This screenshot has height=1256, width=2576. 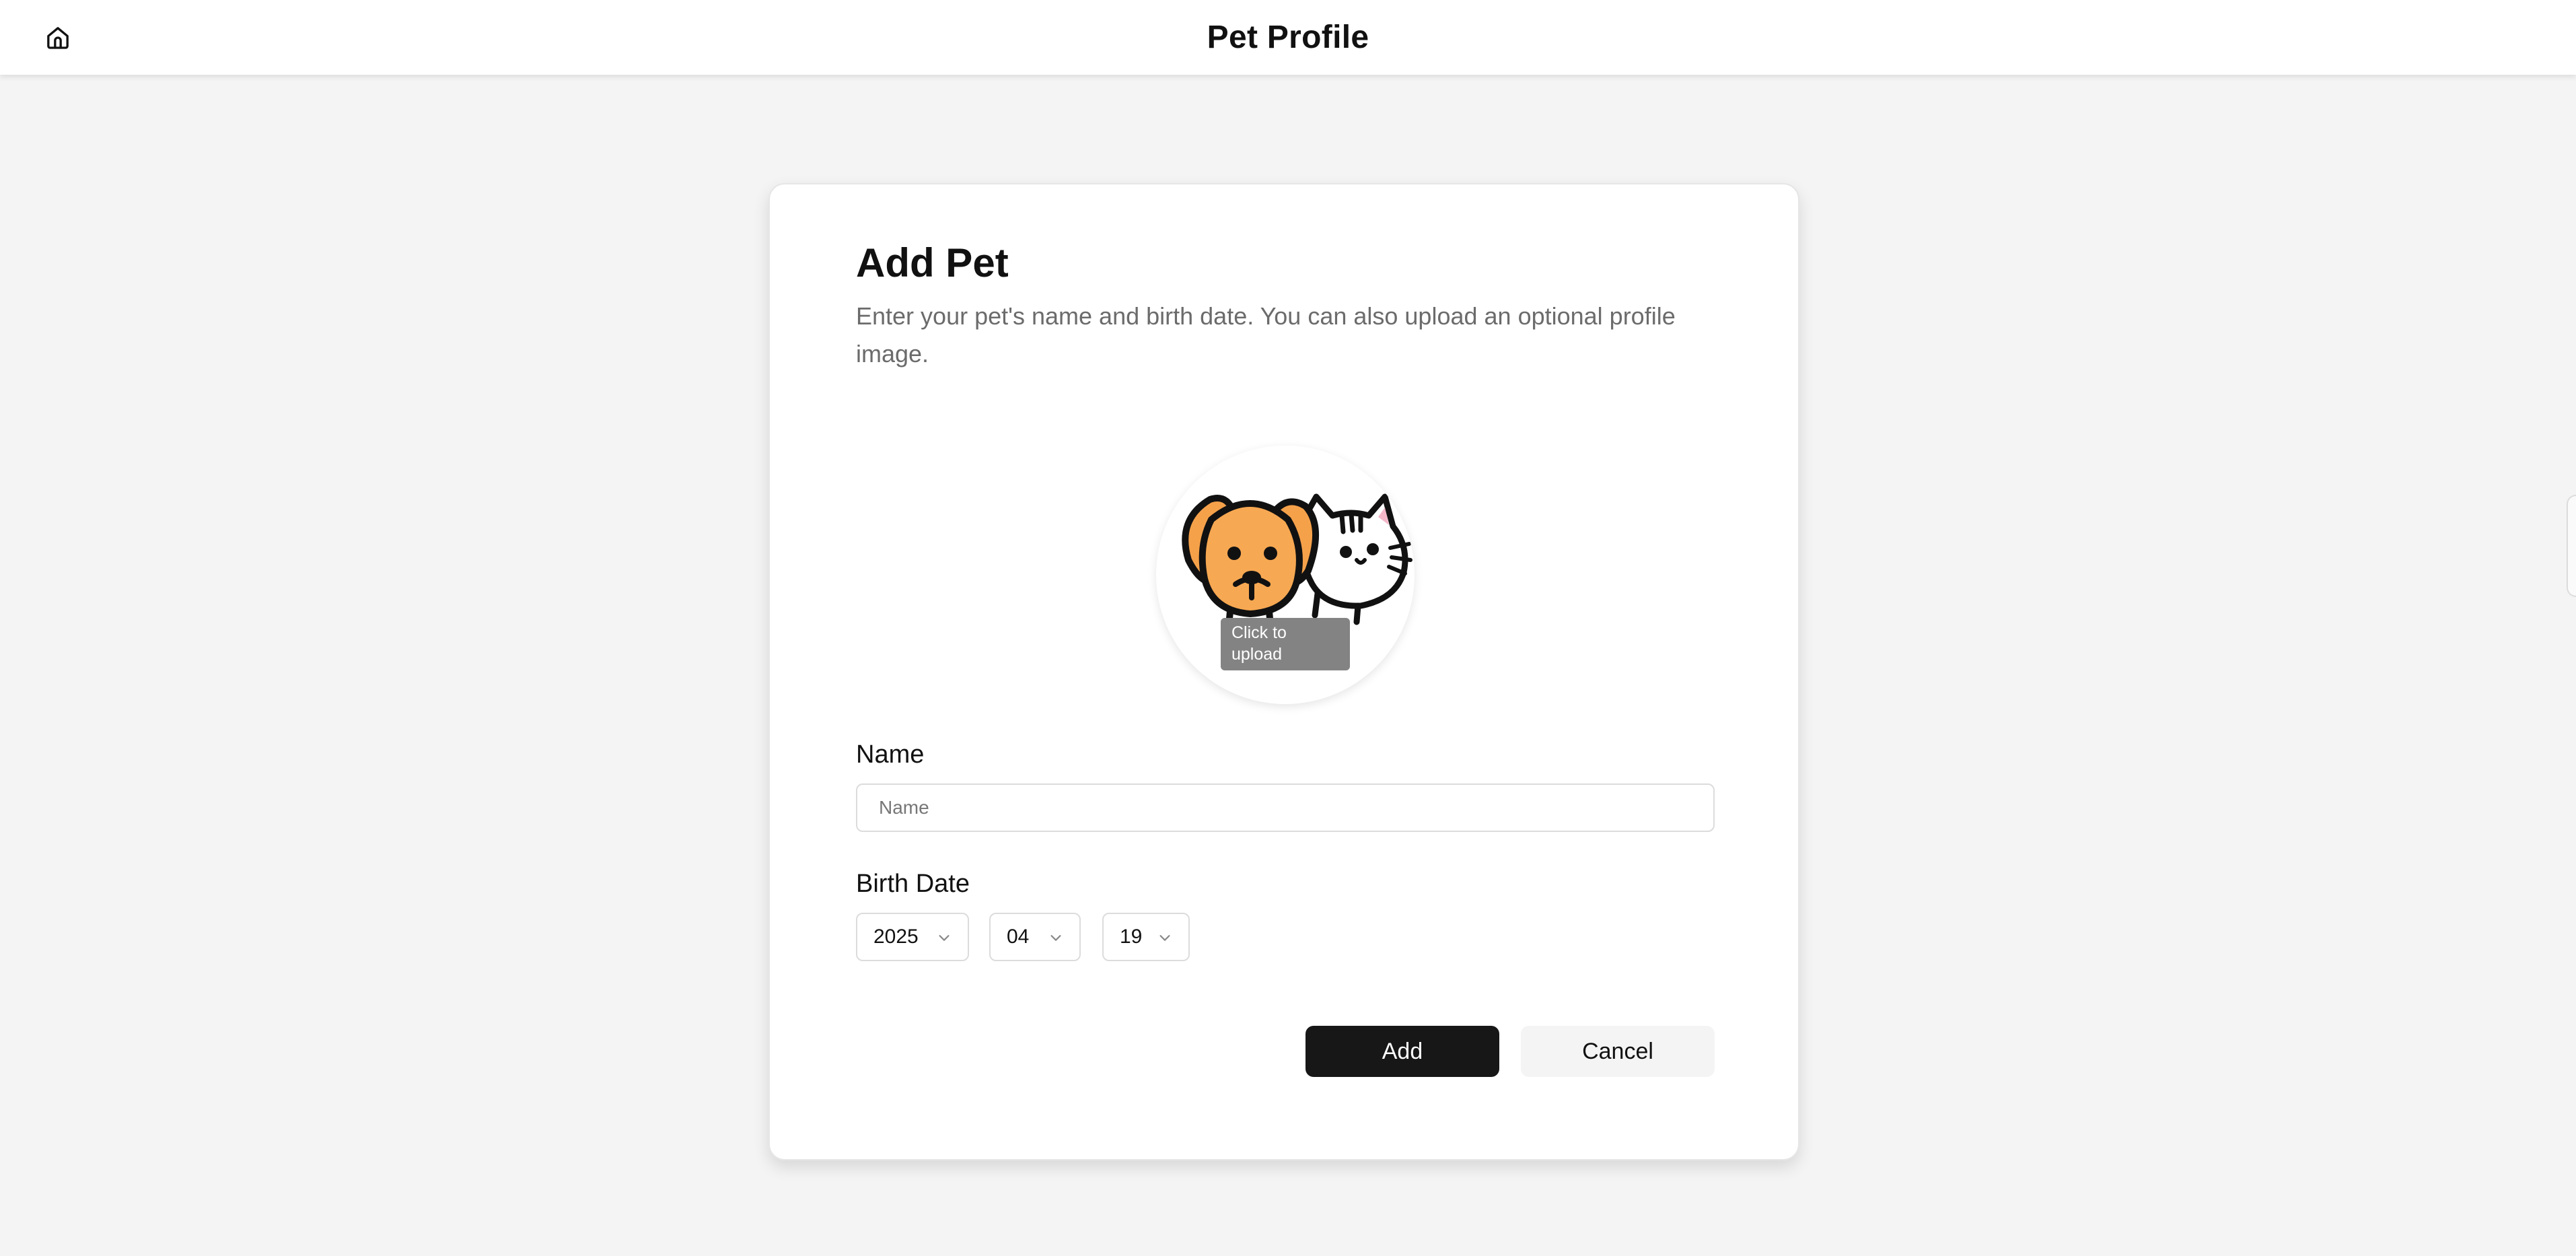 What do you see at coordinates (896, 937) in the screenshot?
I see `birth-year-value: 2025` at bounding box center [896, 937].